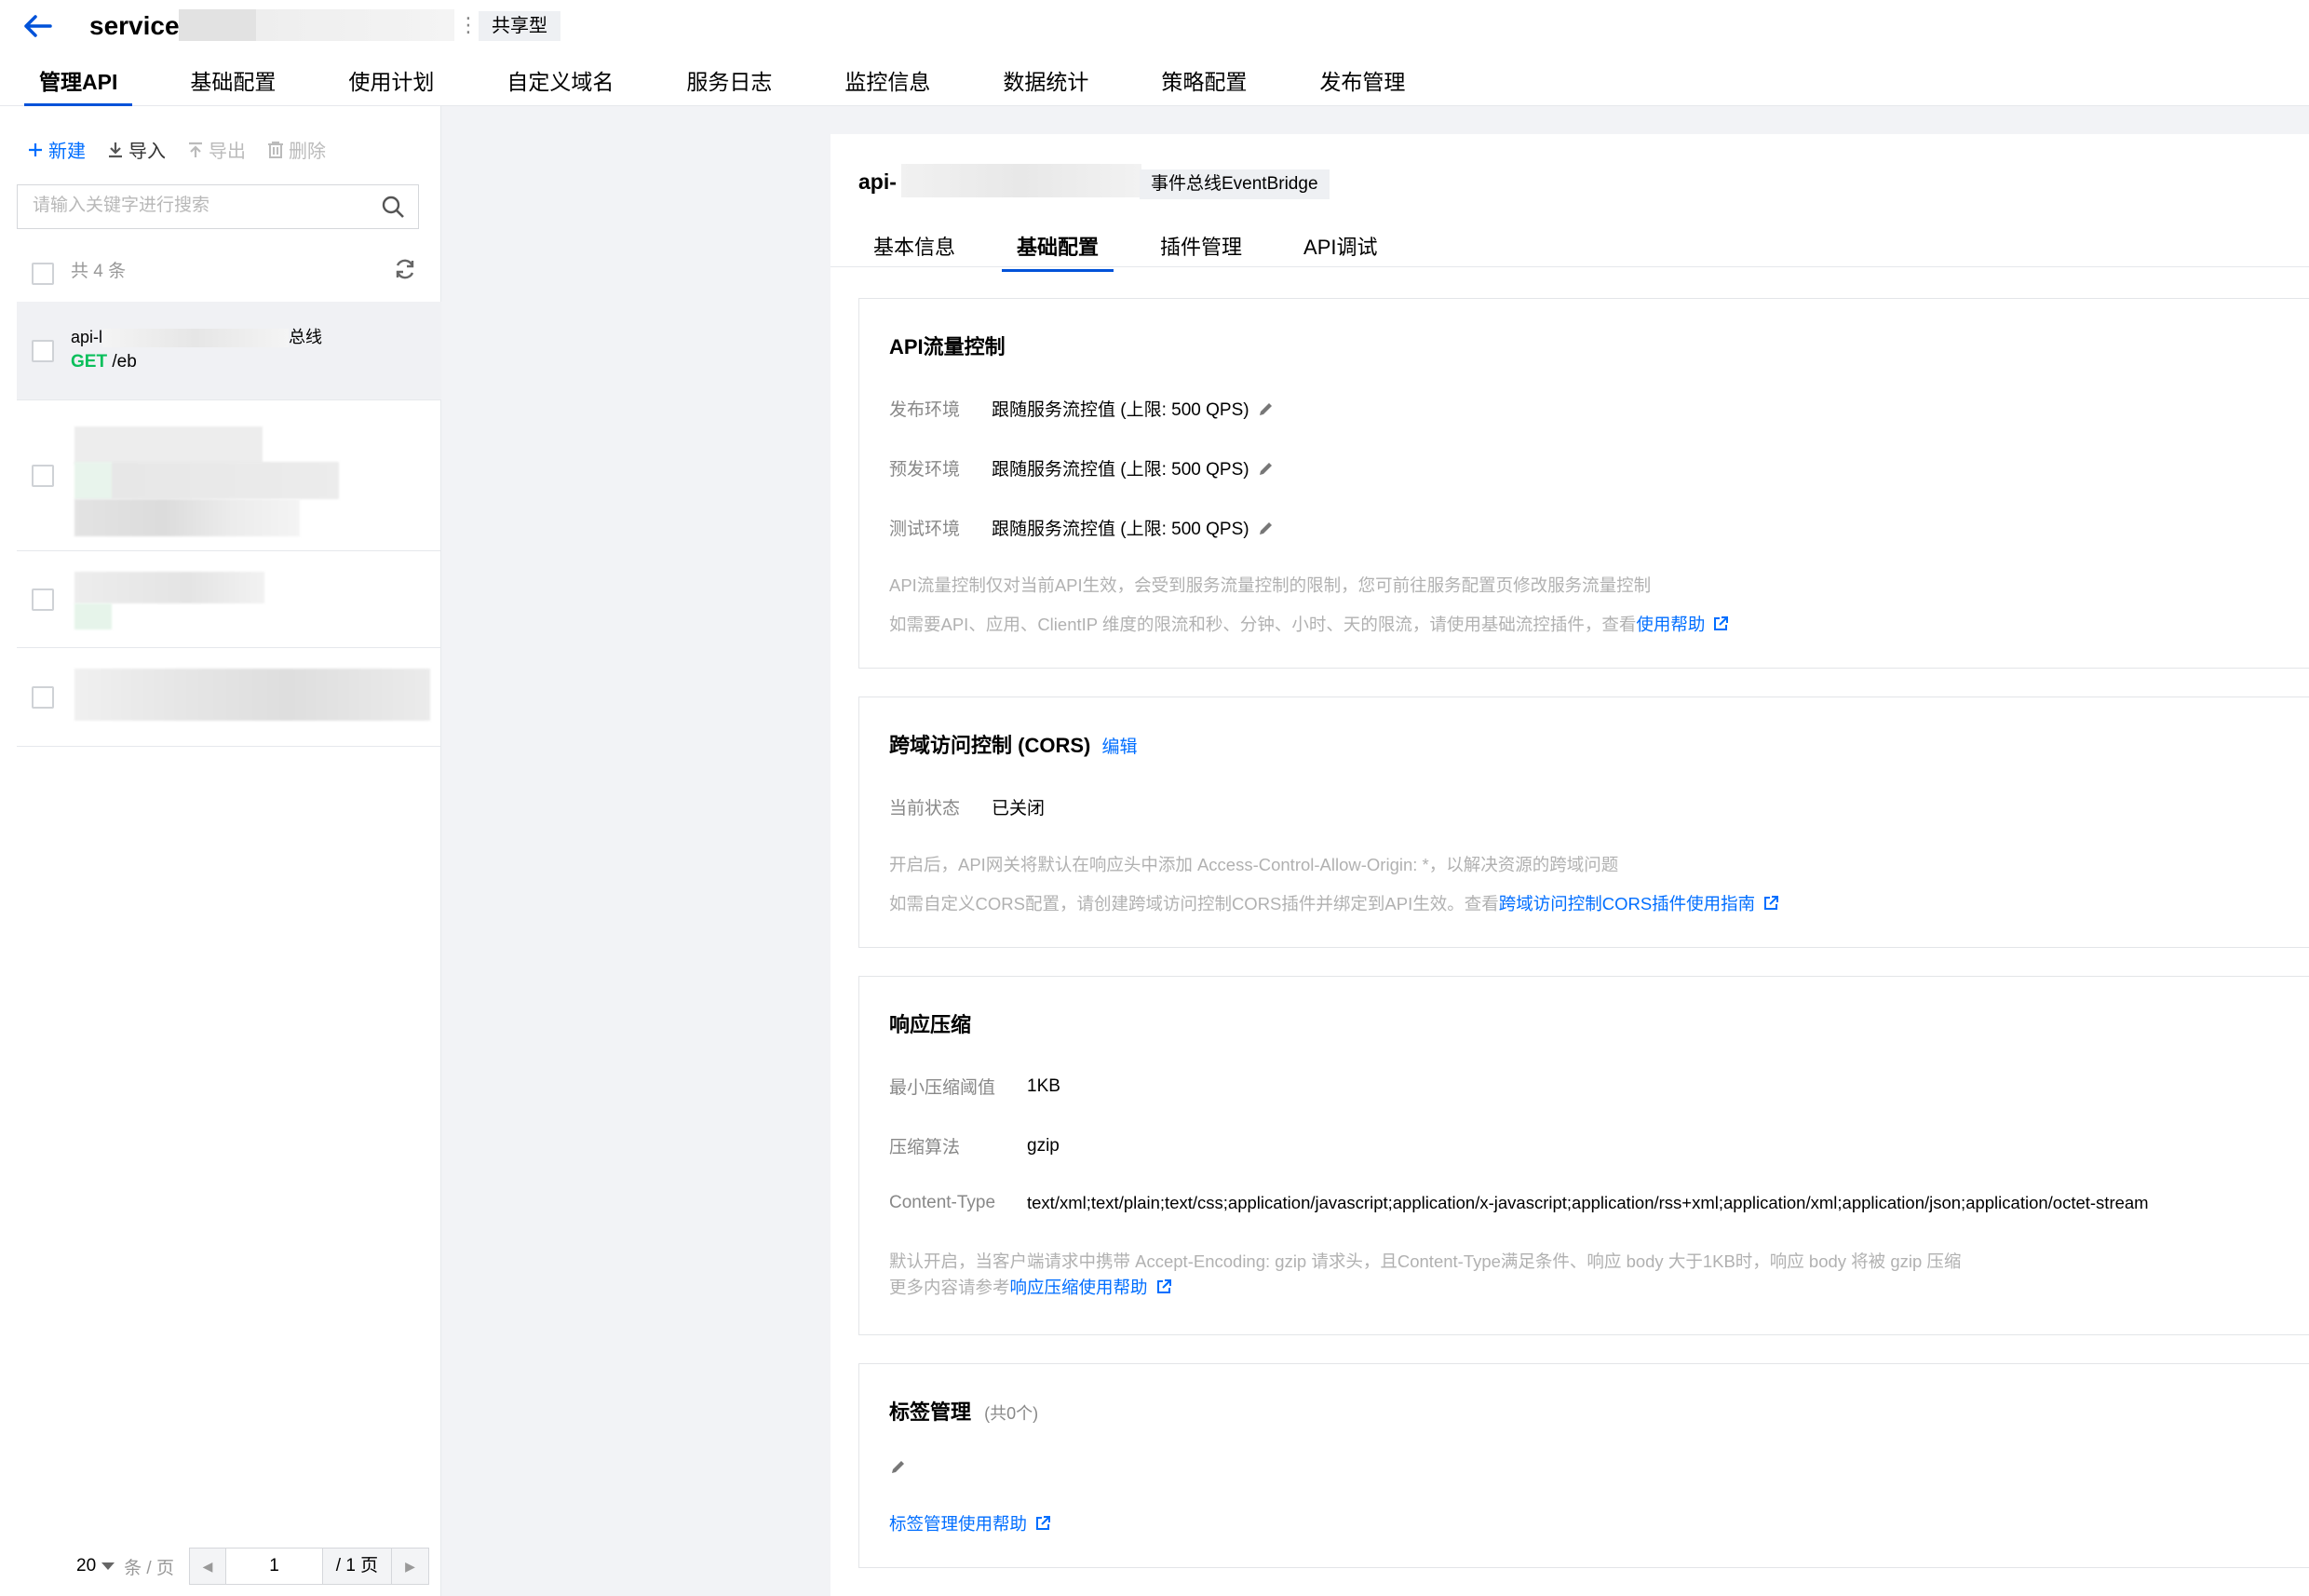 This screenshot has width=2309, height=1596. I want to click on api-name-redacted, so click(196, 338).